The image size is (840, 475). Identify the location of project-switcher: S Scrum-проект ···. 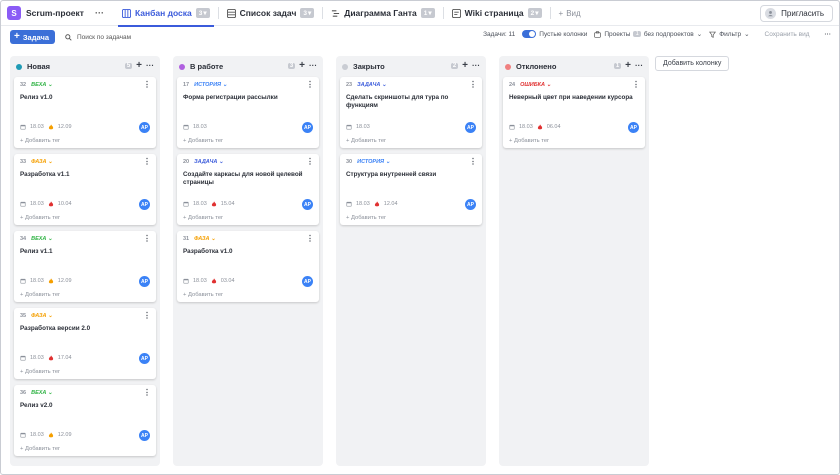
(55, 13).